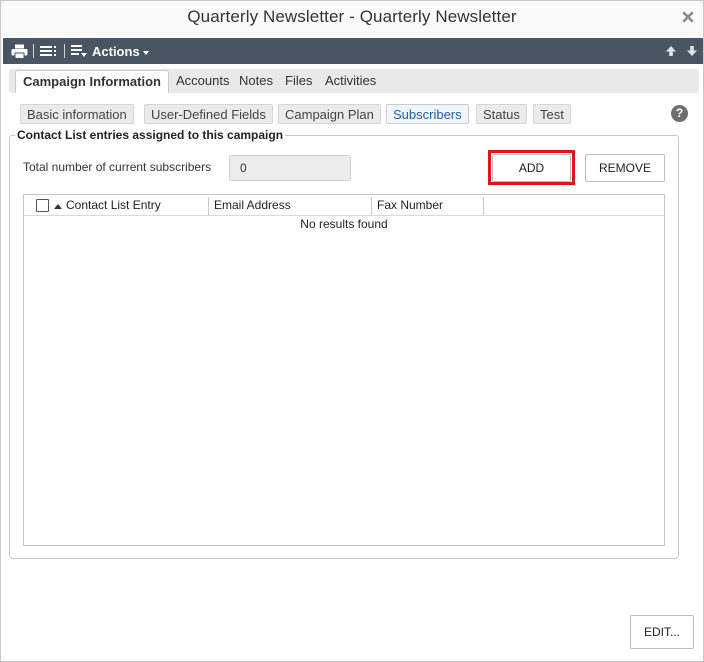 The width and height of the screenshot is (704, 662). I want to click on arrow-down-icon, so click(692, 51).